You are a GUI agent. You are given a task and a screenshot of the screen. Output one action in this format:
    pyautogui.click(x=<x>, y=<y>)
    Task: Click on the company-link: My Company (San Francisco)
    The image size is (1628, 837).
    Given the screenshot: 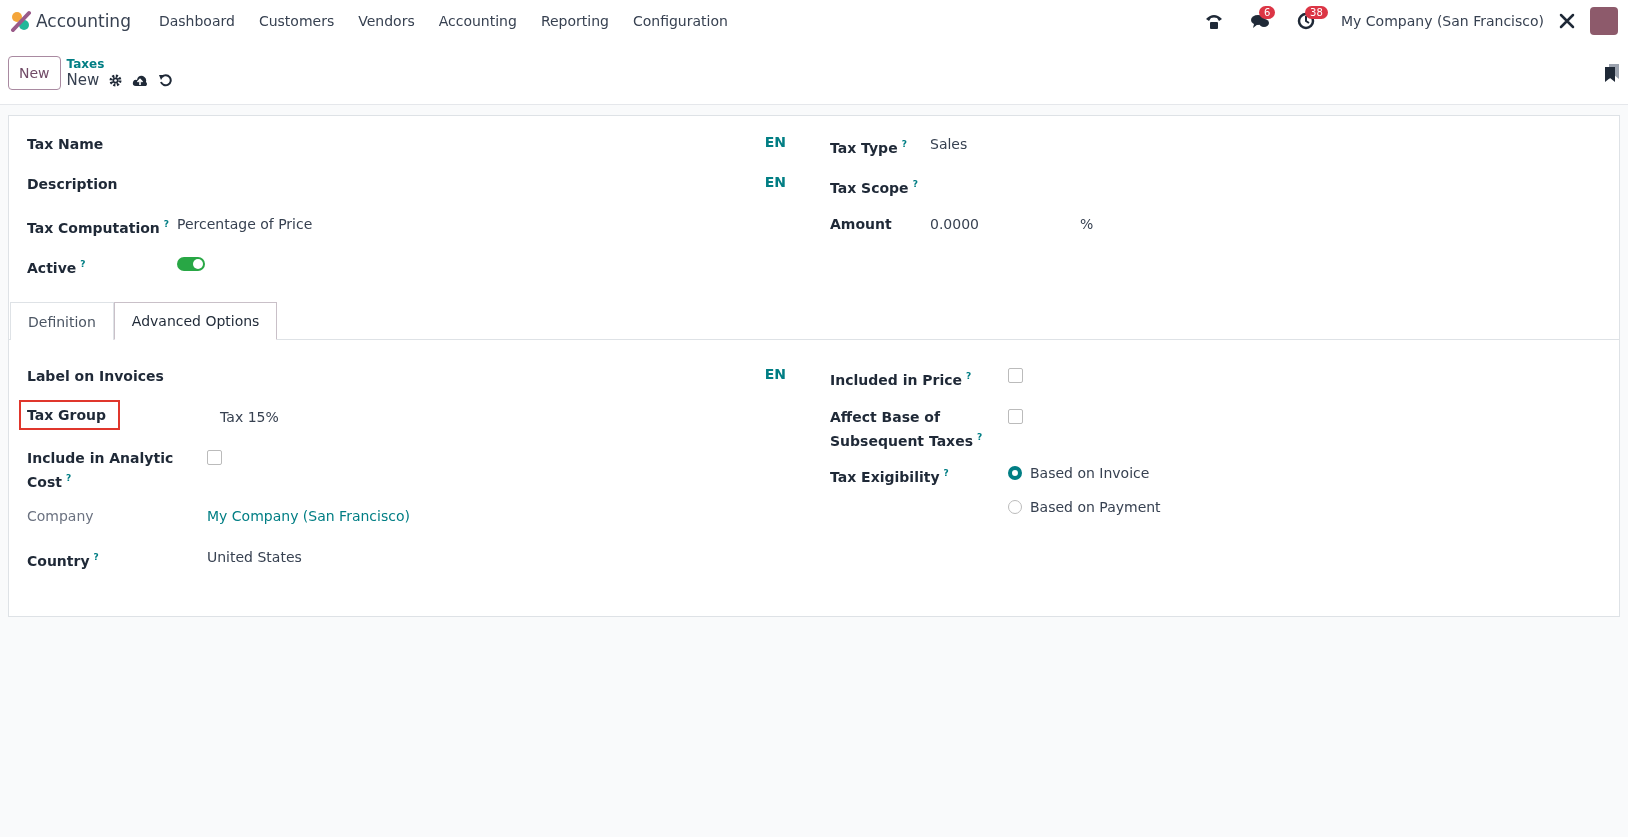 What is the action you would take?
    pyautogui.click(x=308, y=515)
    